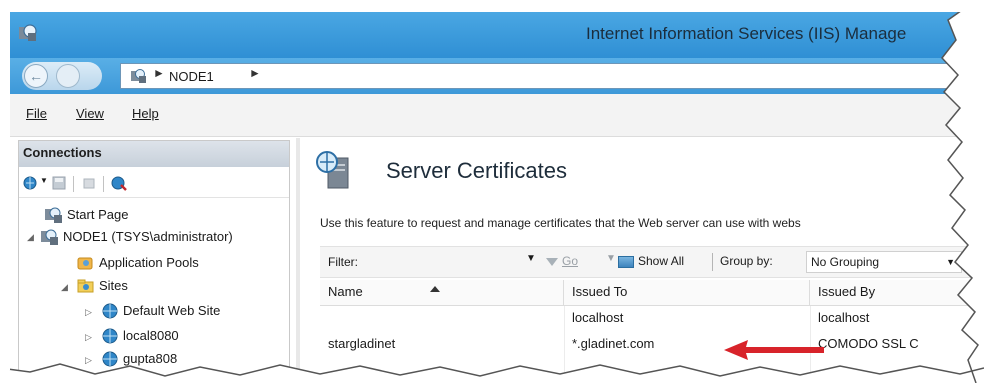 The height and width of the screenshot is (383, 984). Describe the element at coordinates (712, 262) in the screenshot. I see `toolbar-separator` at that location.